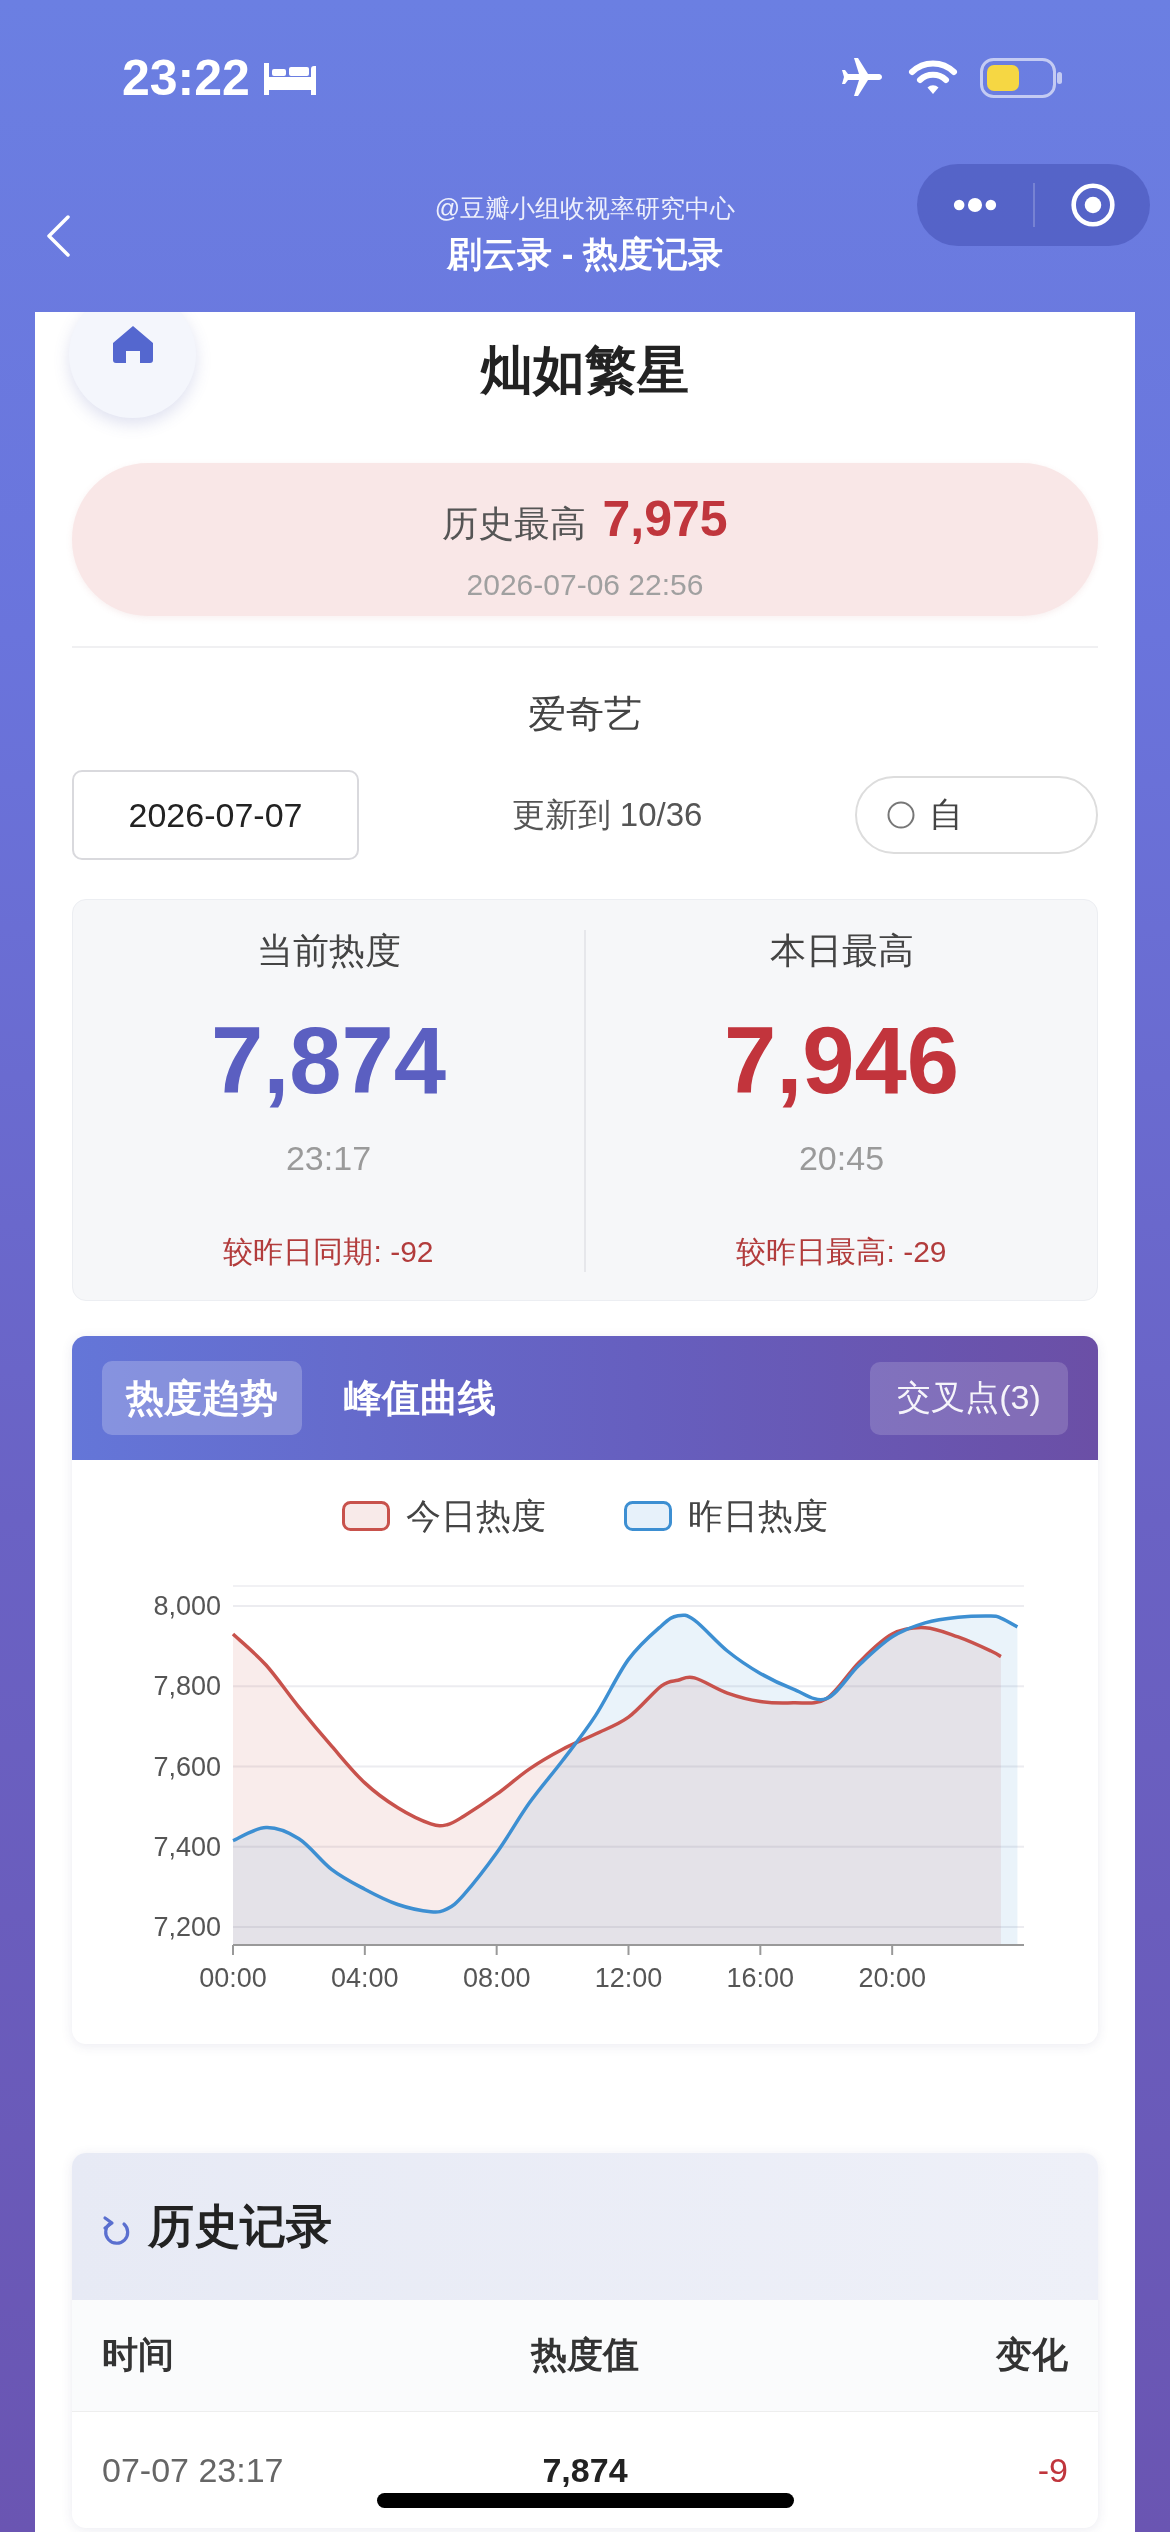 This screenshot has width=1170, height=2532. What do you see at coordinates (585, 585) in the screenshot?
I see `high-time: 2026-07-06 22:56` at bounding box center [585, 585].